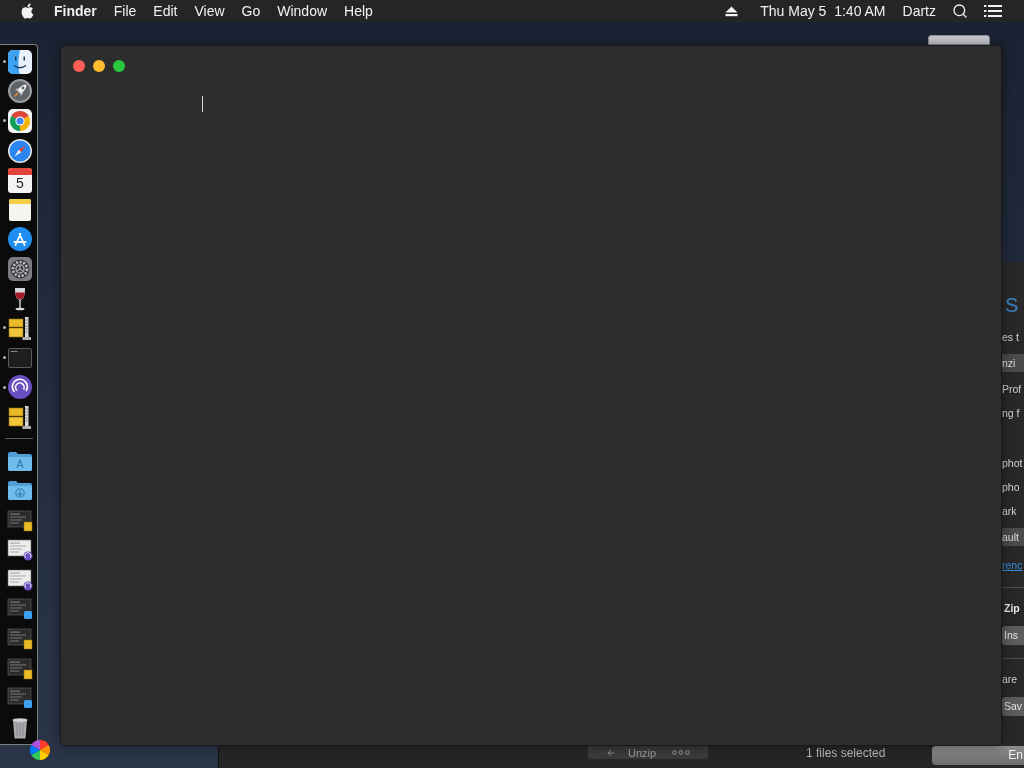  I want to click on button: Ins, so click(1013, 635).